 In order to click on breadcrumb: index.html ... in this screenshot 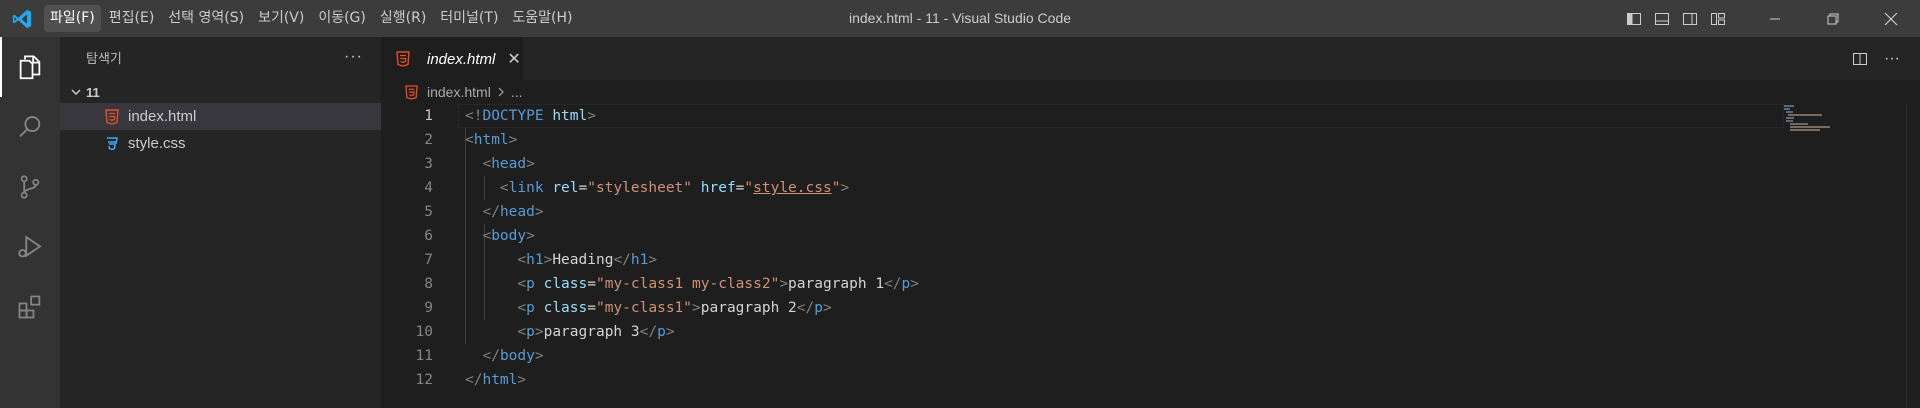, I will do `click(1150, 92)`.